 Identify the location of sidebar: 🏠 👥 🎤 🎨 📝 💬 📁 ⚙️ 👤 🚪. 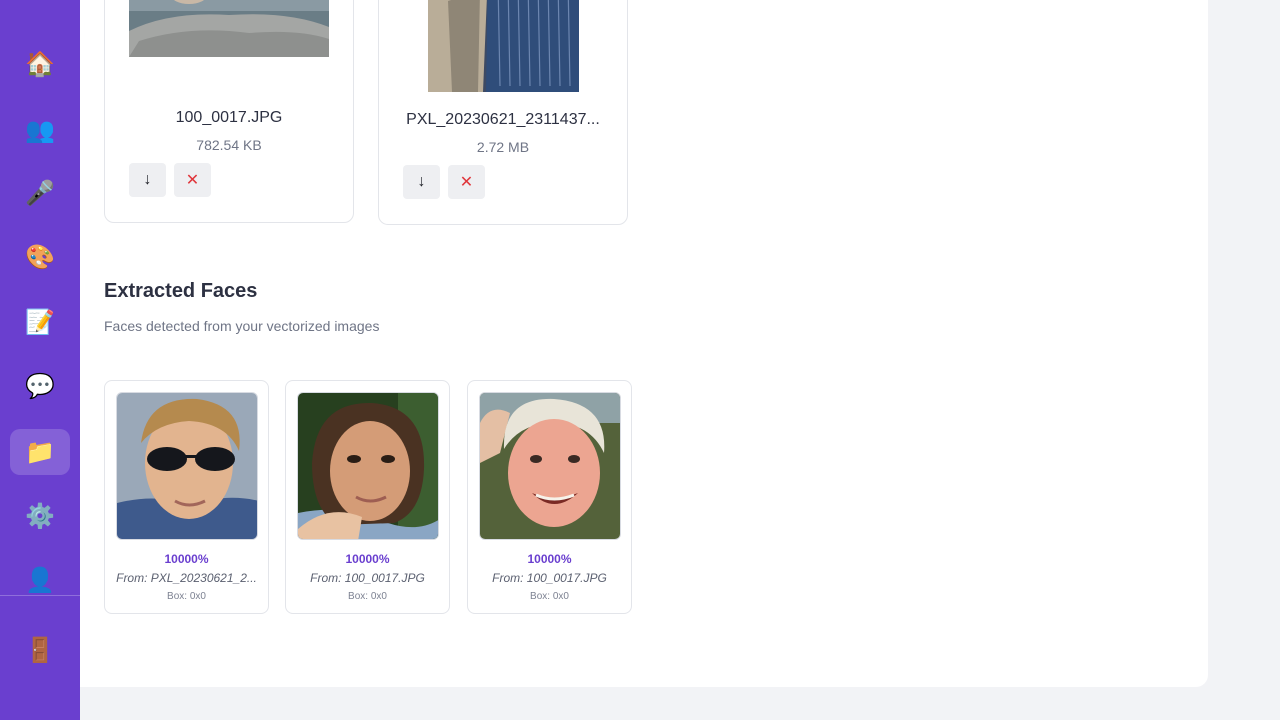
(40, 360).